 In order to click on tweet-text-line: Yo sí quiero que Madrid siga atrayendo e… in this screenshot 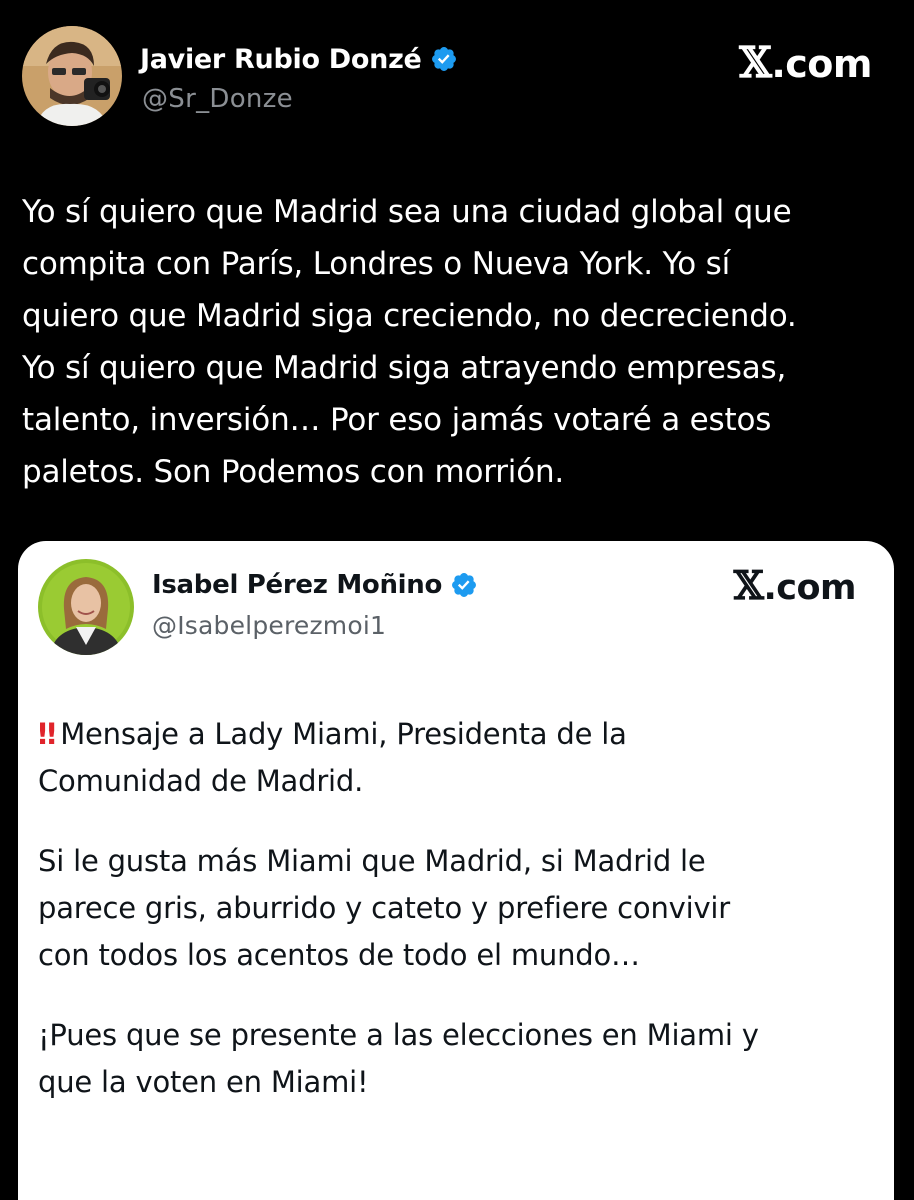, I will do `click(404, 368)`.